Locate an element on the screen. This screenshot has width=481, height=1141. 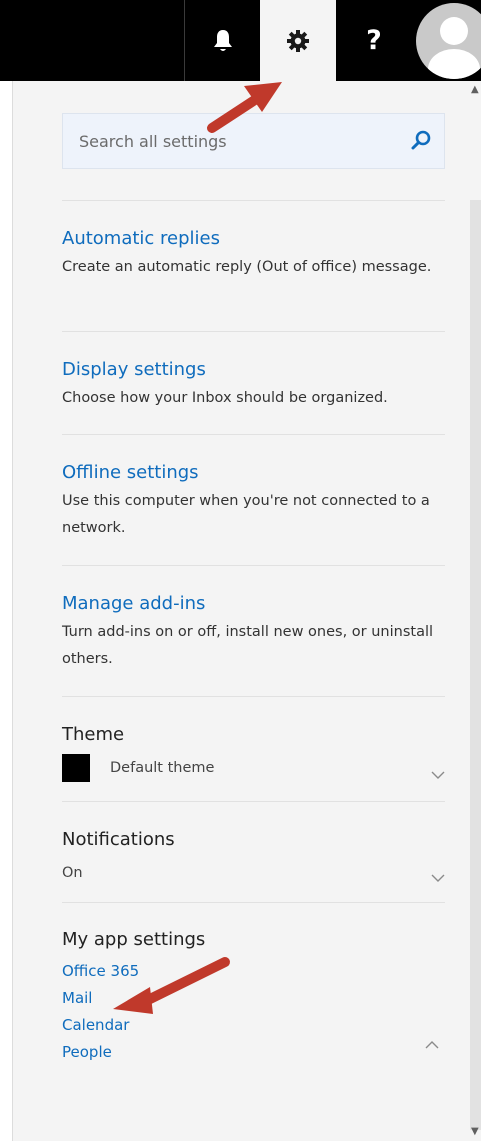
help-icon: ? is located at coordinates (374, 40).